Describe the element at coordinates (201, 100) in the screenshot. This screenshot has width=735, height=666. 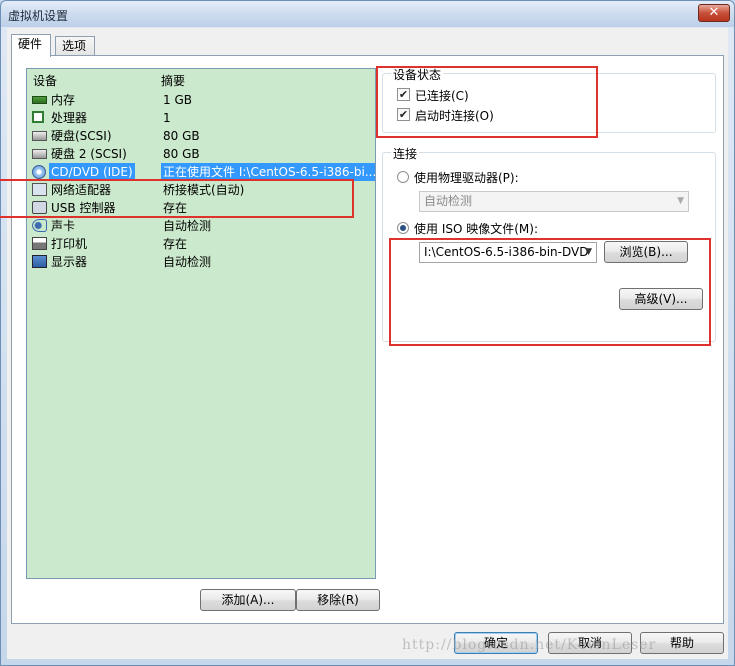
I see `list-item-memory: 内存 1 GB` at that location.